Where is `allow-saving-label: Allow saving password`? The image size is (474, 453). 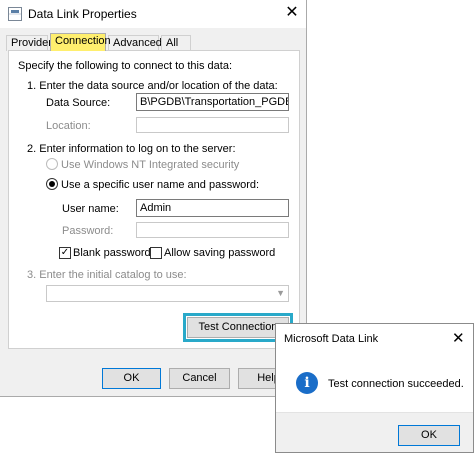 allow-saving-label: Allow saving password is located at coordinates (220, 253).